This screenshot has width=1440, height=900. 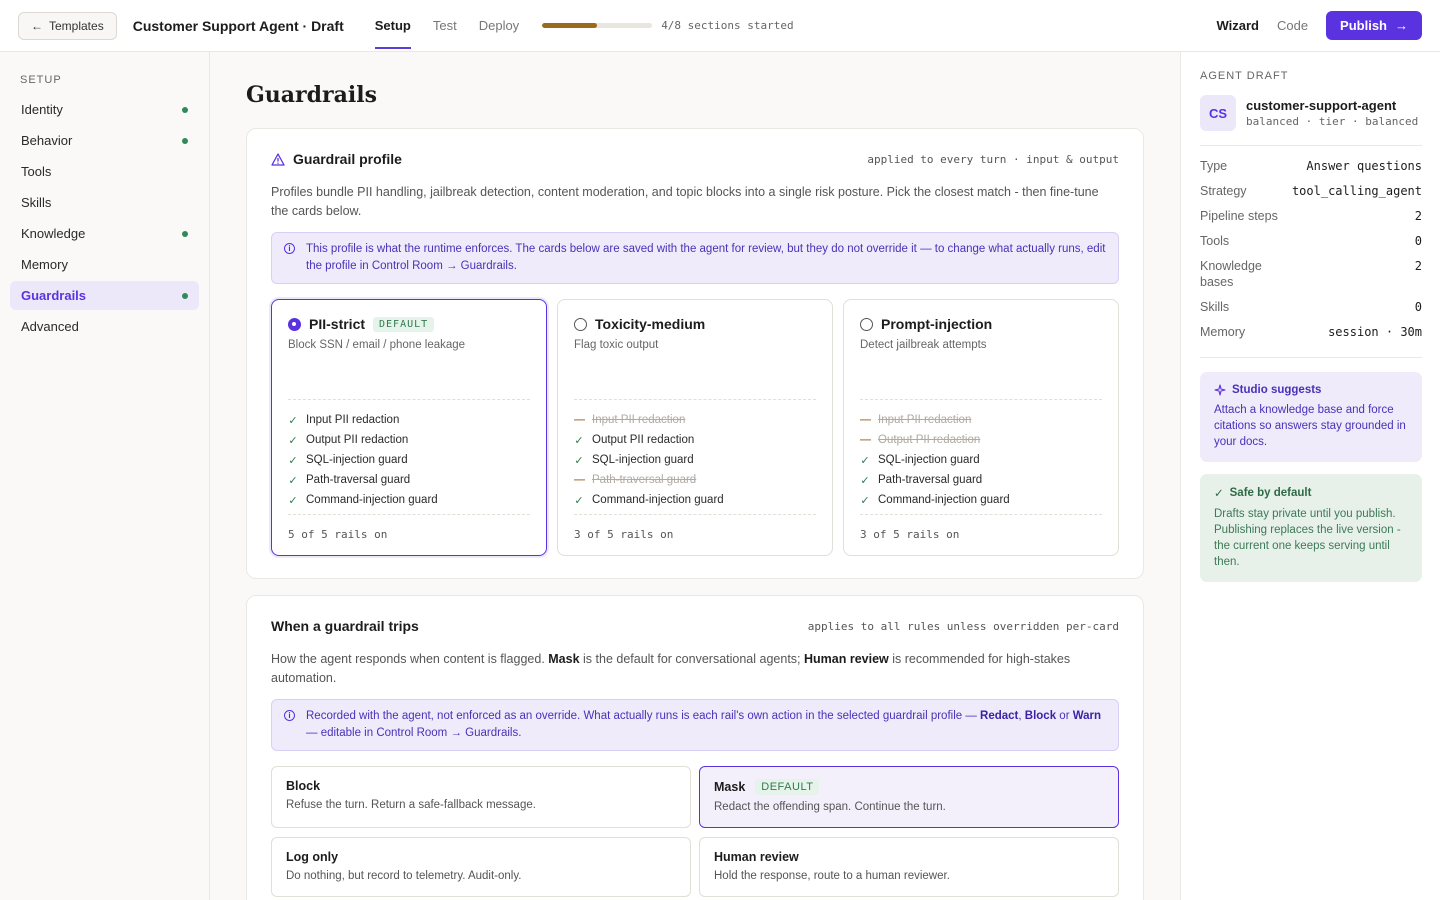 What do you see at coordinates (393, 26) in the screenshot?
I see `tab-setup: Setup` at bounding box center [393, 26].